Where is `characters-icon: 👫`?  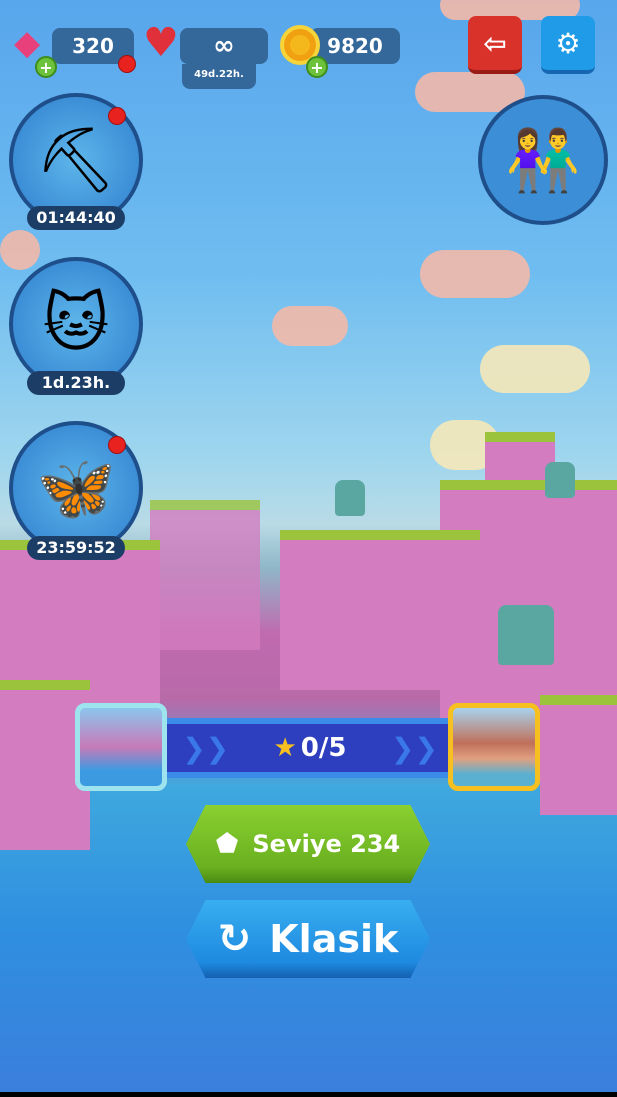
characters-icon: 👫 is located at coordinates (543, 160).